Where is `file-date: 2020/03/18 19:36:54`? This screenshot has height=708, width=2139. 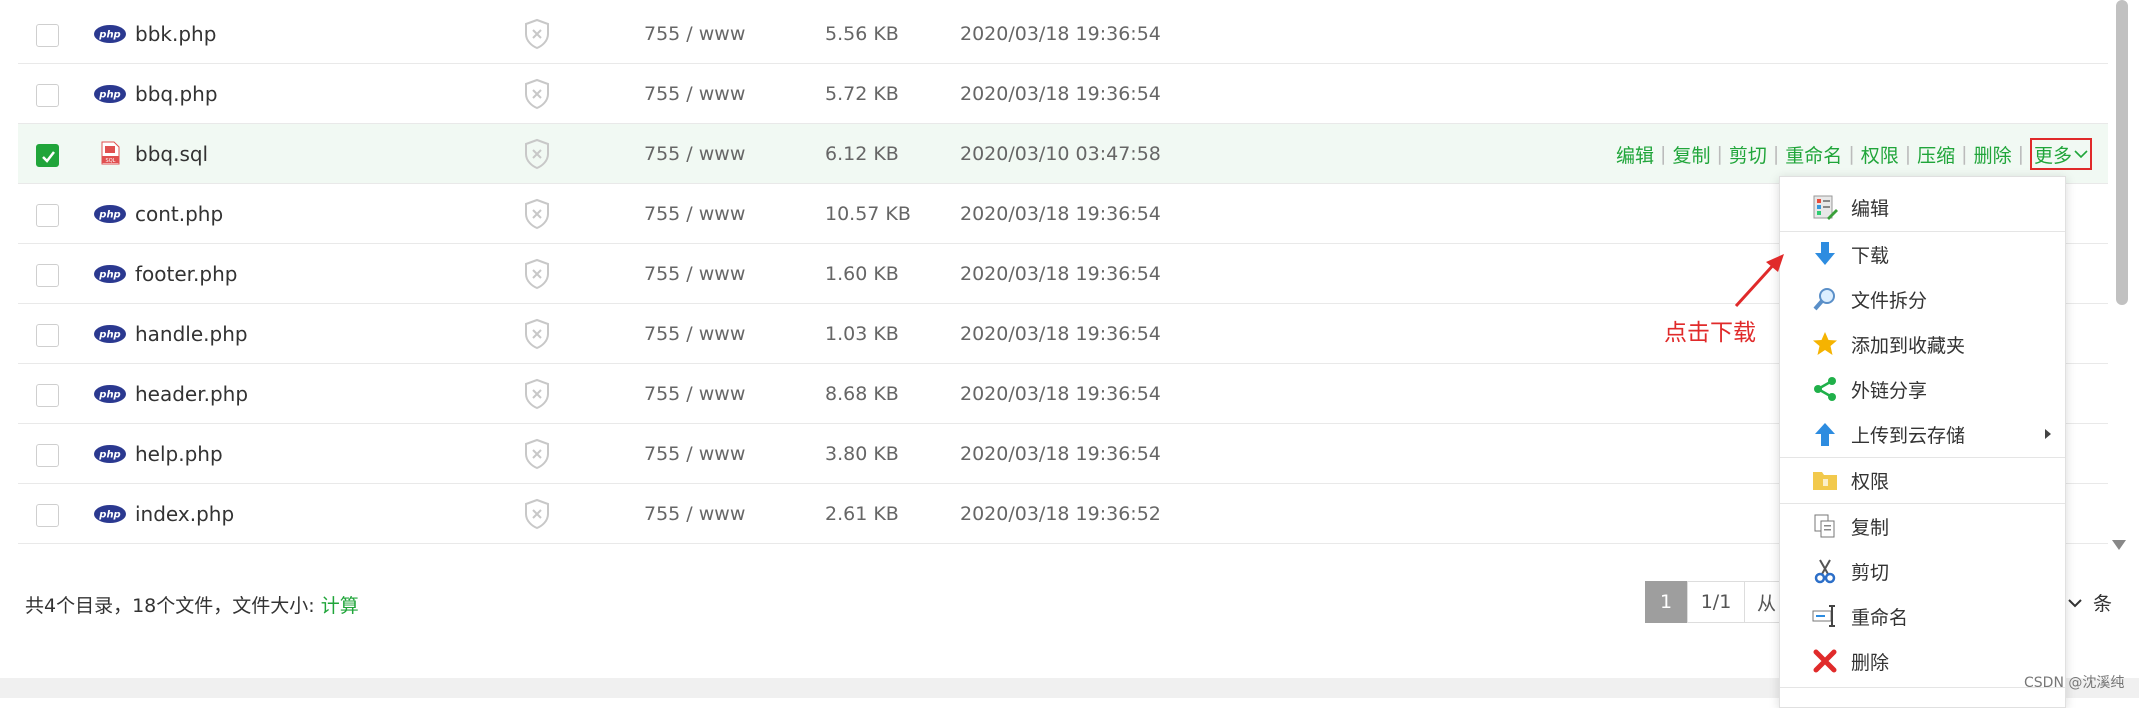 file-date: 2020/03/18 19:36:54 is located at coordinates (1060, 274).